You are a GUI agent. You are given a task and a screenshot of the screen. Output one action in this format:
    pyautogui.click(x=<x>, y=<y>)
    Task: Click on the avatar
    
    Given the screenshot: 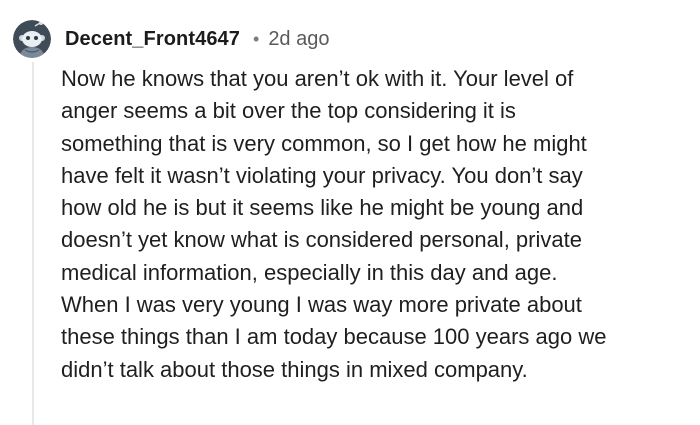 What is the action you would take?
    pyautogui.click(x=32, y=39)
    